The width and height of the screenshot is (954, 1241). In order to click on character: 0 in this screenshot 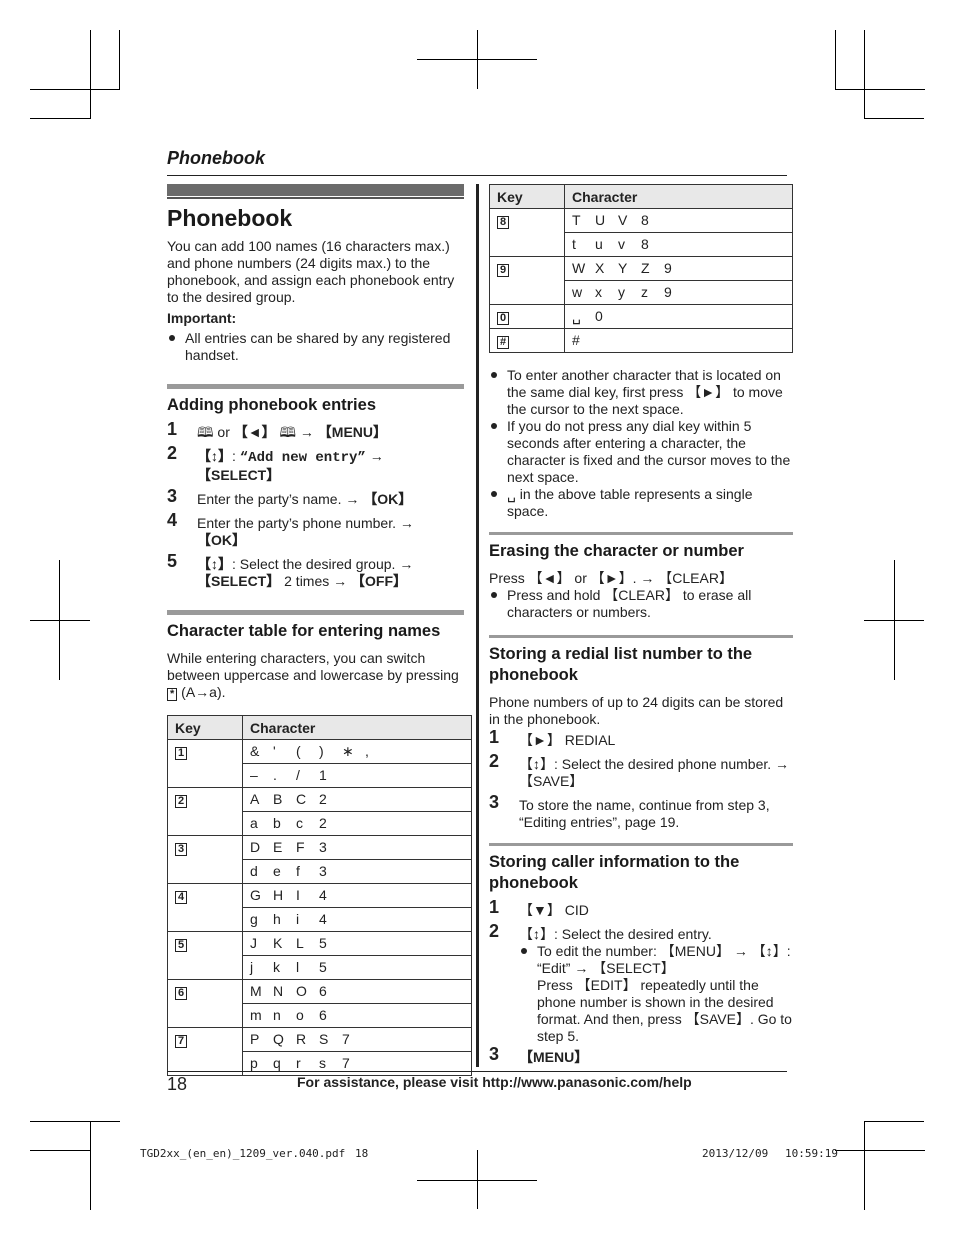, I will do `click(599, 316)`.